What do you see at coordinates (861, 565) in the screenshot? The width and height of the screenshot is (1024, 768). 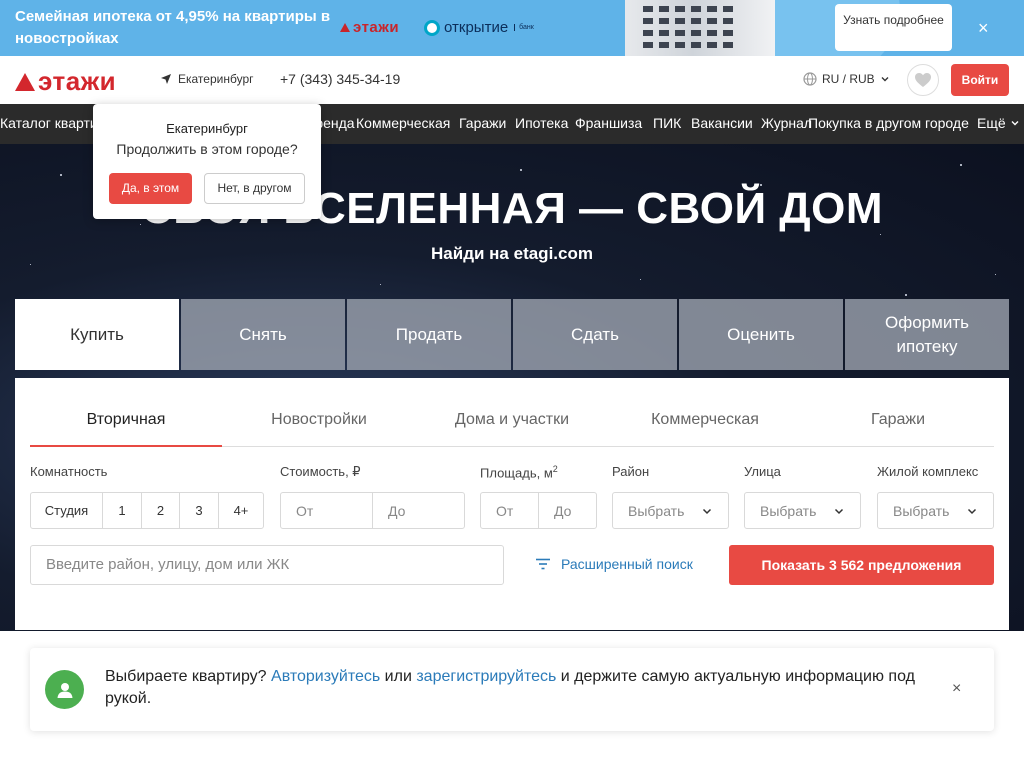 I see `show-results-button: Показать 3 562 предложения` at bounding box center [861, 565].